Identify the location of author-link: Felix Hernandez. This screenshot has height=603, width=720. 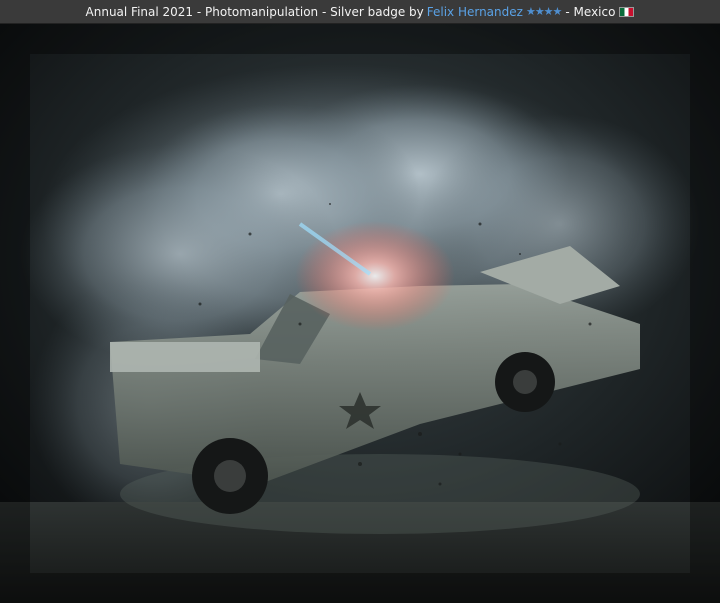
(475, 12).